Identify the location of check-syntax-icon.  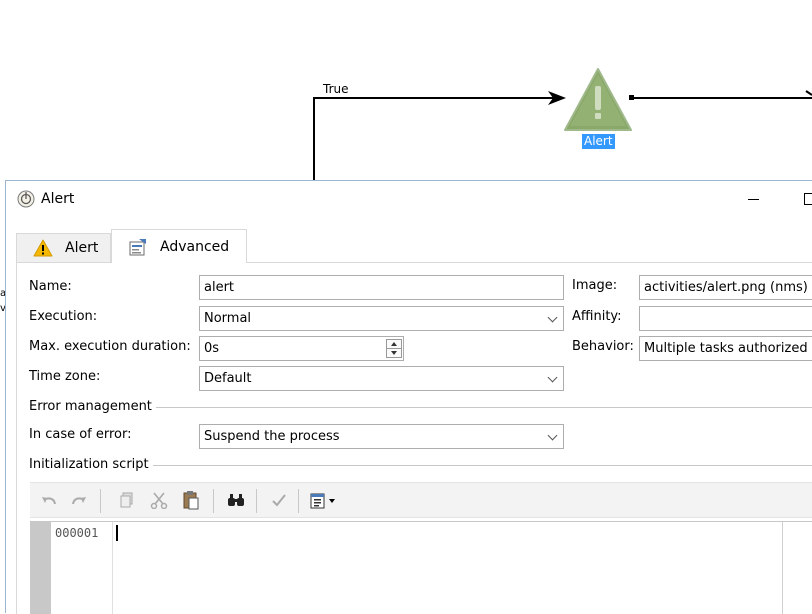
(279, 500).